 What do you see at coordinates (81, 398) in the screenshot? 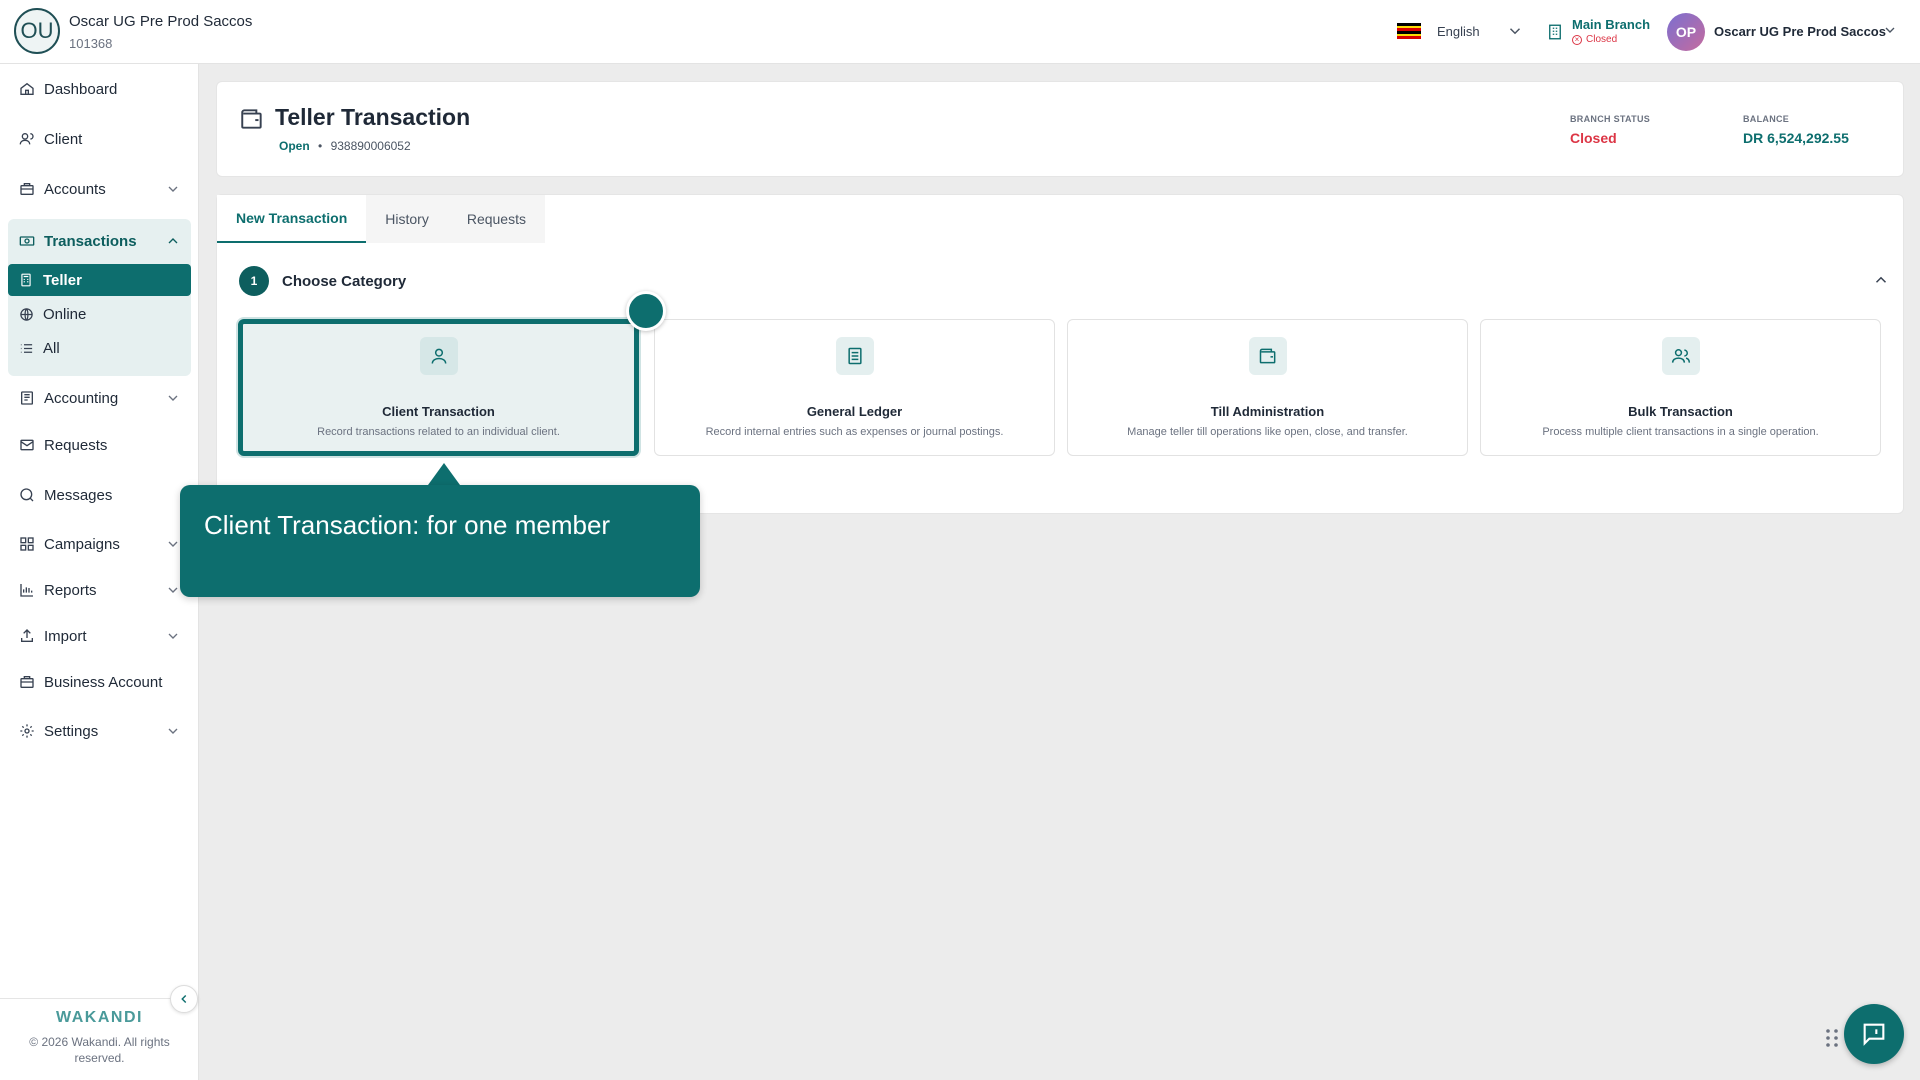
I see `sidebar-item-label: Accounting` at bounding box center [81, 398].